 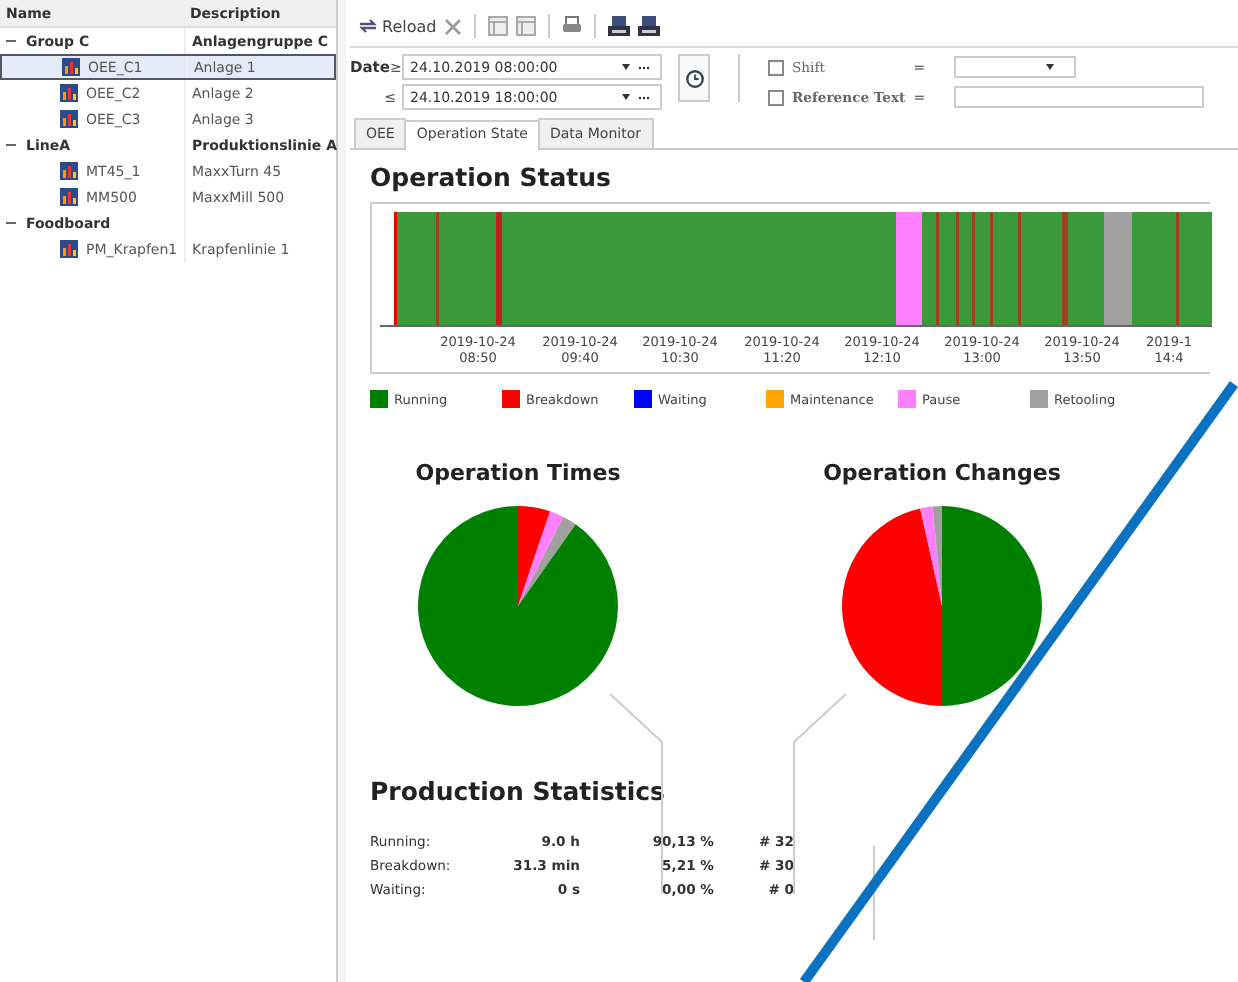 I want to click on chart-title: Operation Times, so click(x=518, y=473).